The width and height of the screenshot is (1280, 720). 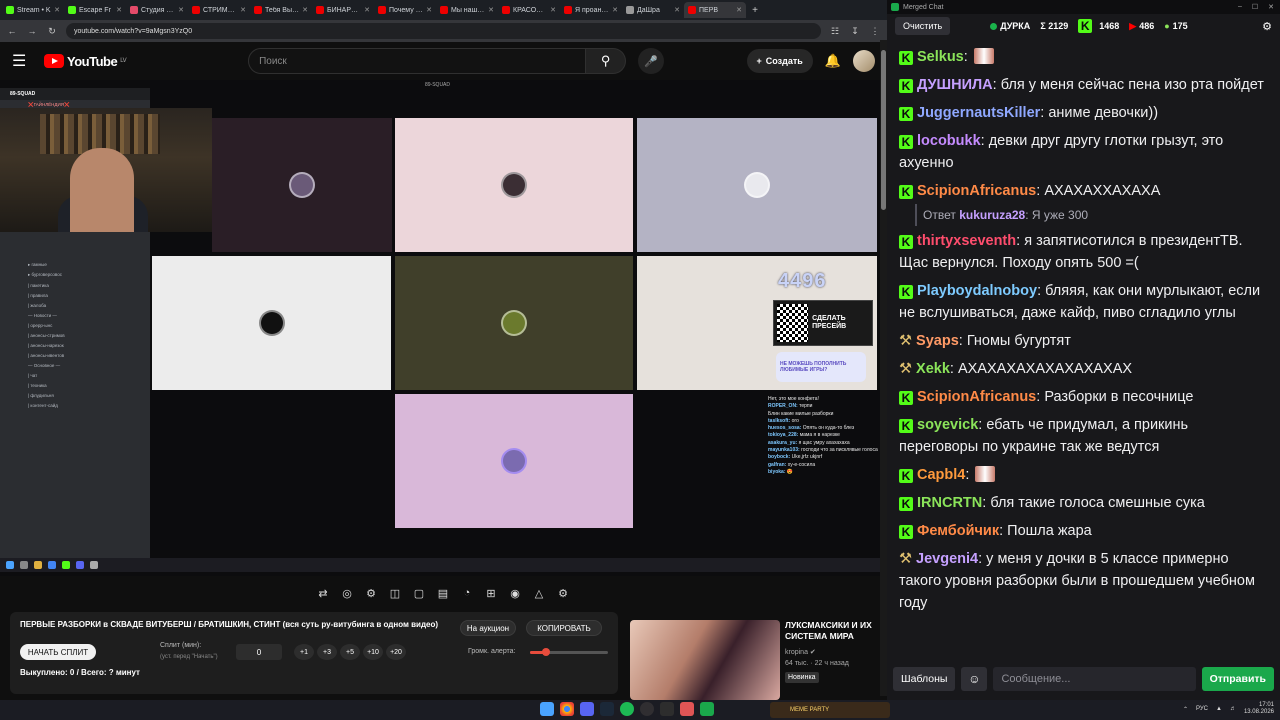 I want to click on flask-icon: △, so click(x=539, y=593).